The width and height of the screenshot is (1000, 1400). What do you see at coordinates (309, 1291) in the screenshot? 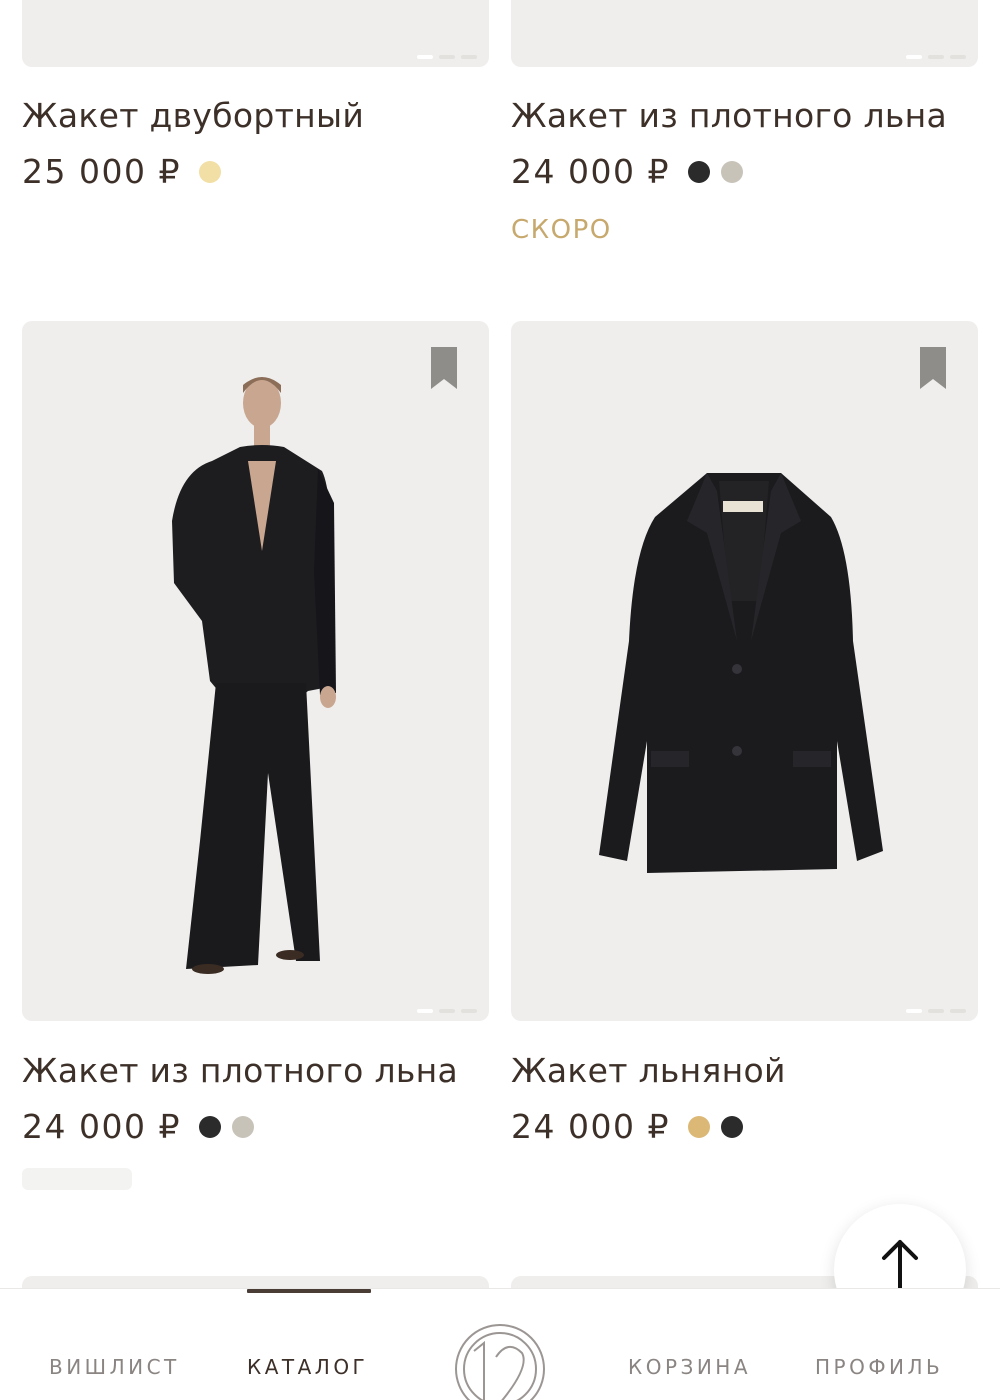
I see `active-tab-indicator` at bounding box center [309, 1291].